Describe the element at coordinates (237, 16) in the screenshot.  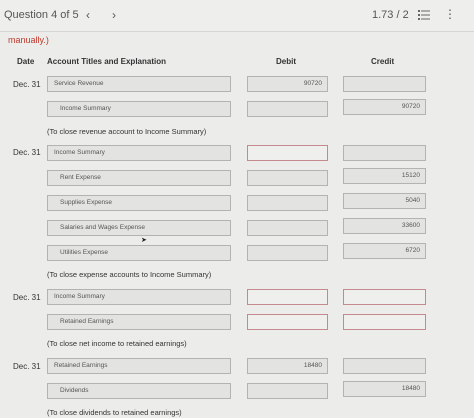
I see `top-bar: Question 4 of 5 ‹ › 1.73 / 2 ⋮` at that location.